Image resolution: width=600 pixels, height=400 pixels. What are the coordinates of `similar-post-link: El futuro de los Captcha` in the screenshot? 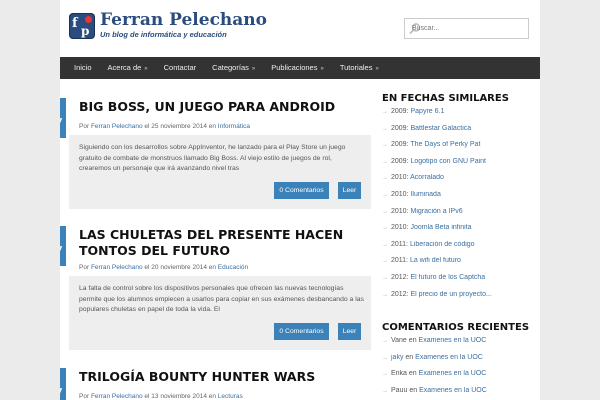 It's located at (447, 277).